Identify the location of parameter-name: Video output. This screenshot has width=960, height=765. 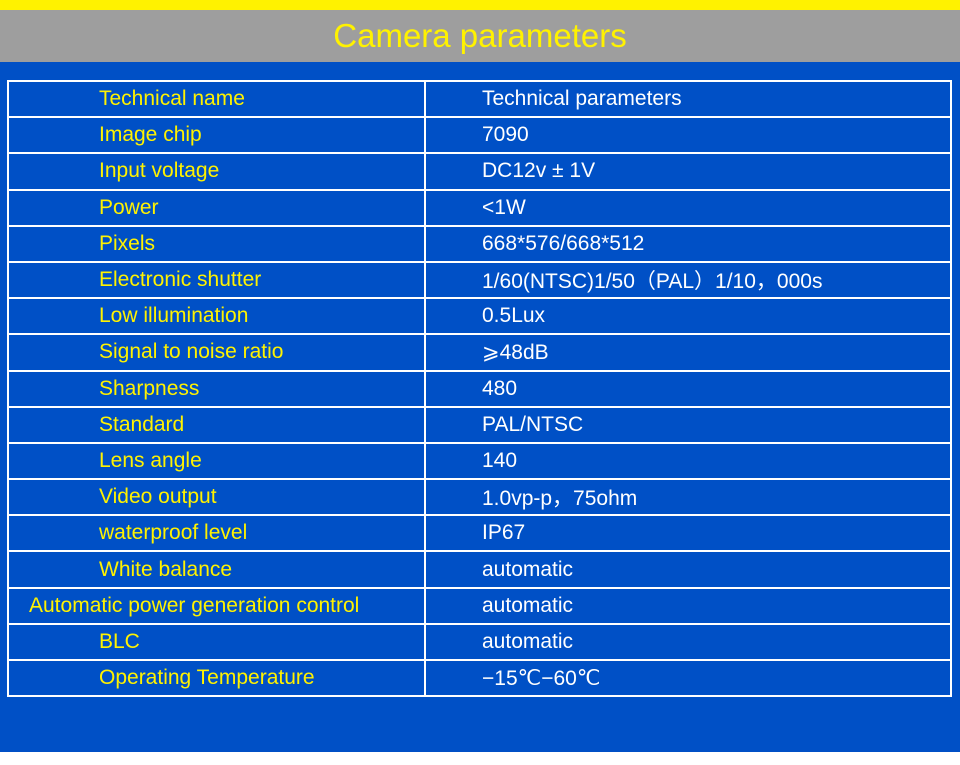
(216, 497).